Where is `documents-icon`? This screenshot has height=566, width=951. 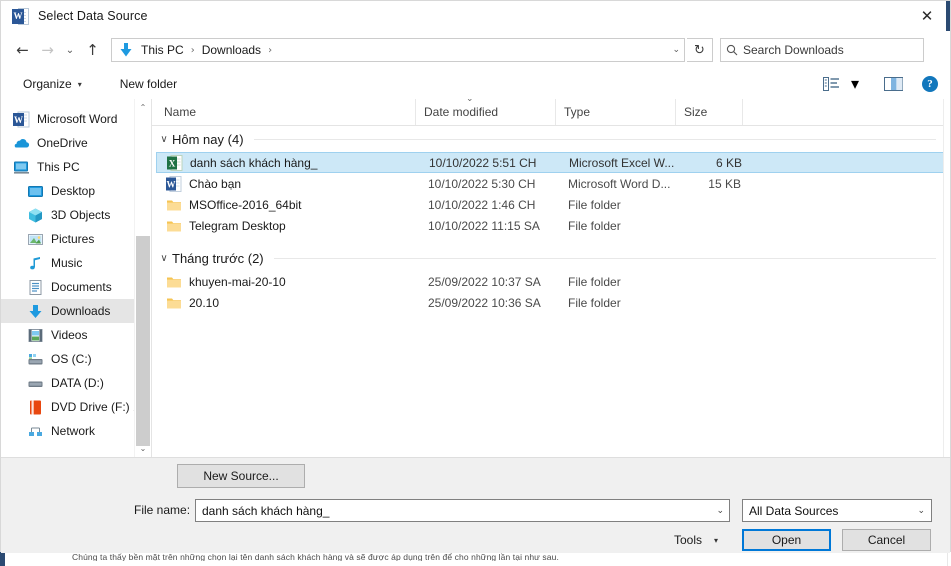 documents-icon is located at coordinates (35, 287).